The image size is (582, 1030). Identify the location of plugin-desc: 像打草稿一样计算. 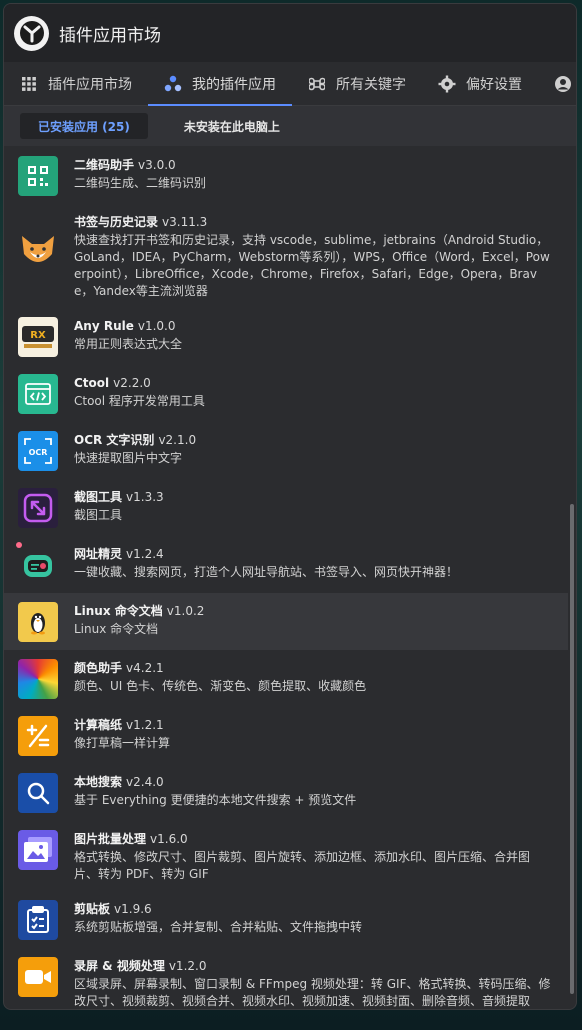
(122, 743).